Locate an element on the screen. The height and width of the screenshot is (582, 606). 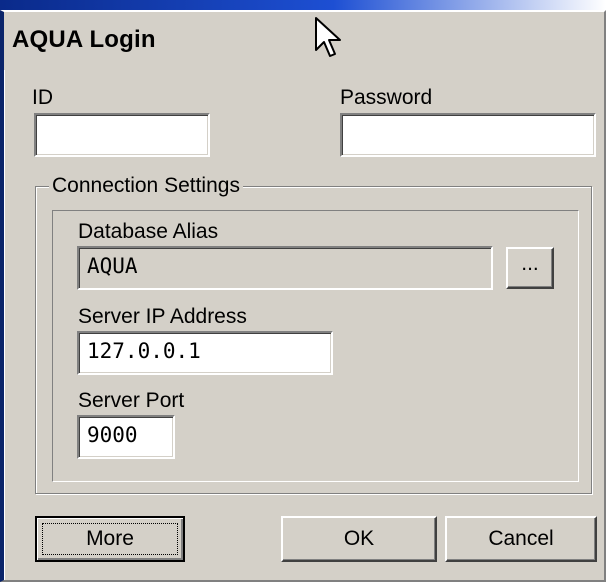
ok-button-label: OK is located at coordinates (359, 538).